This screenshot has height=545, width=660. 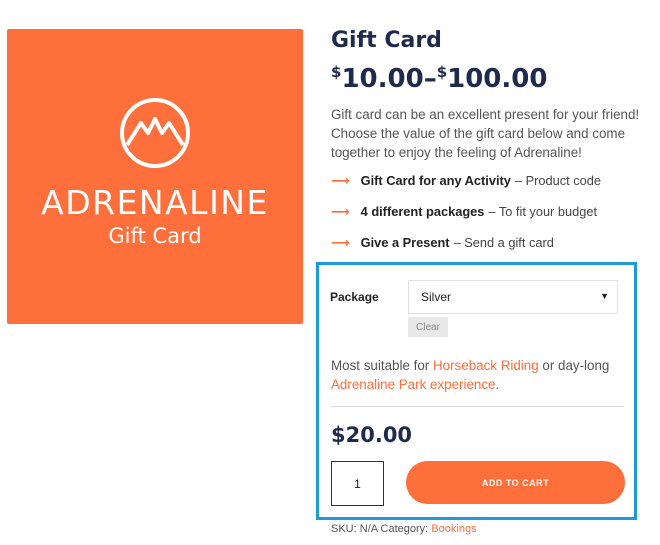 I want to click on package-label: Package, so click(x=354, y=297).